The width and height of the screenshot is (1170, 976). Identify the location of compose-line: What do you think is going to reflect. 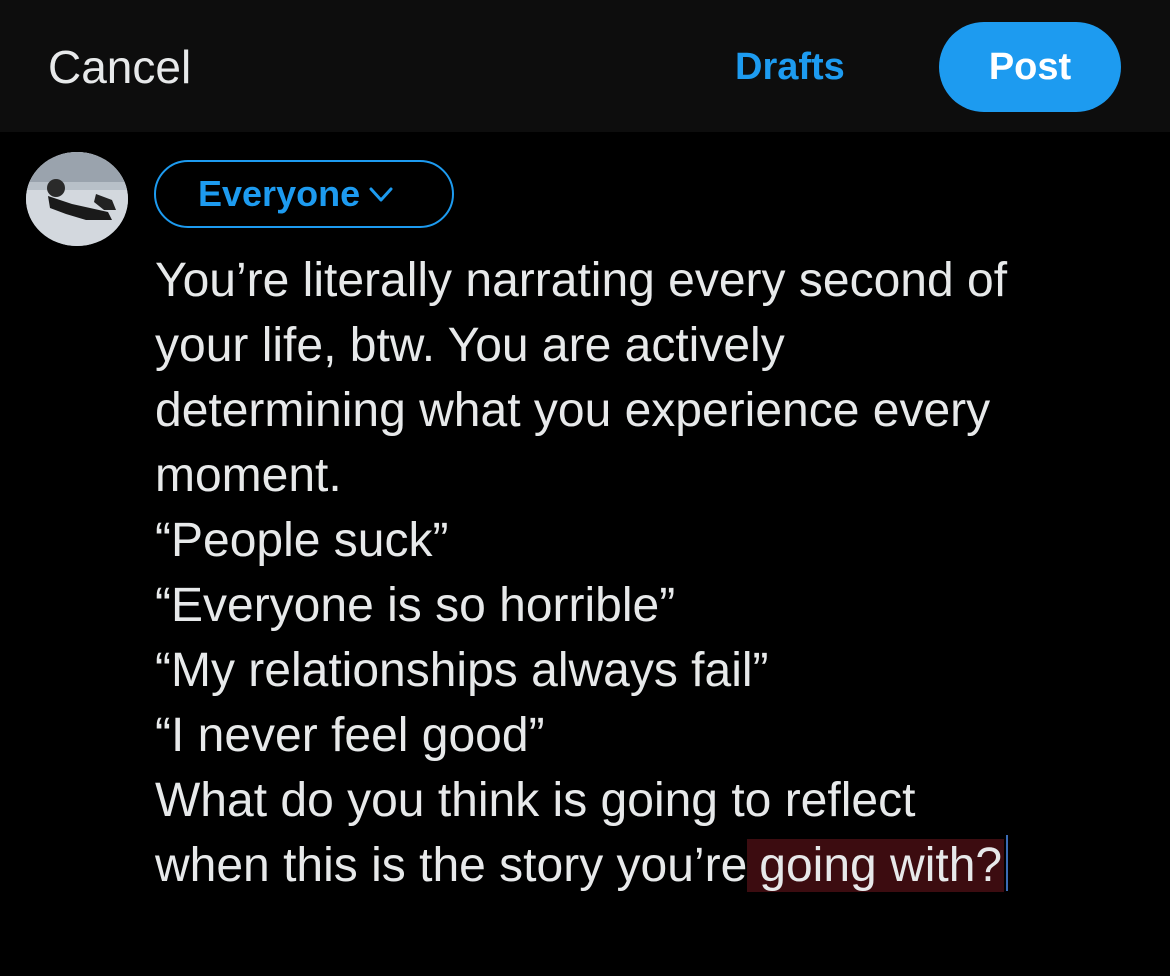
(535, 800).